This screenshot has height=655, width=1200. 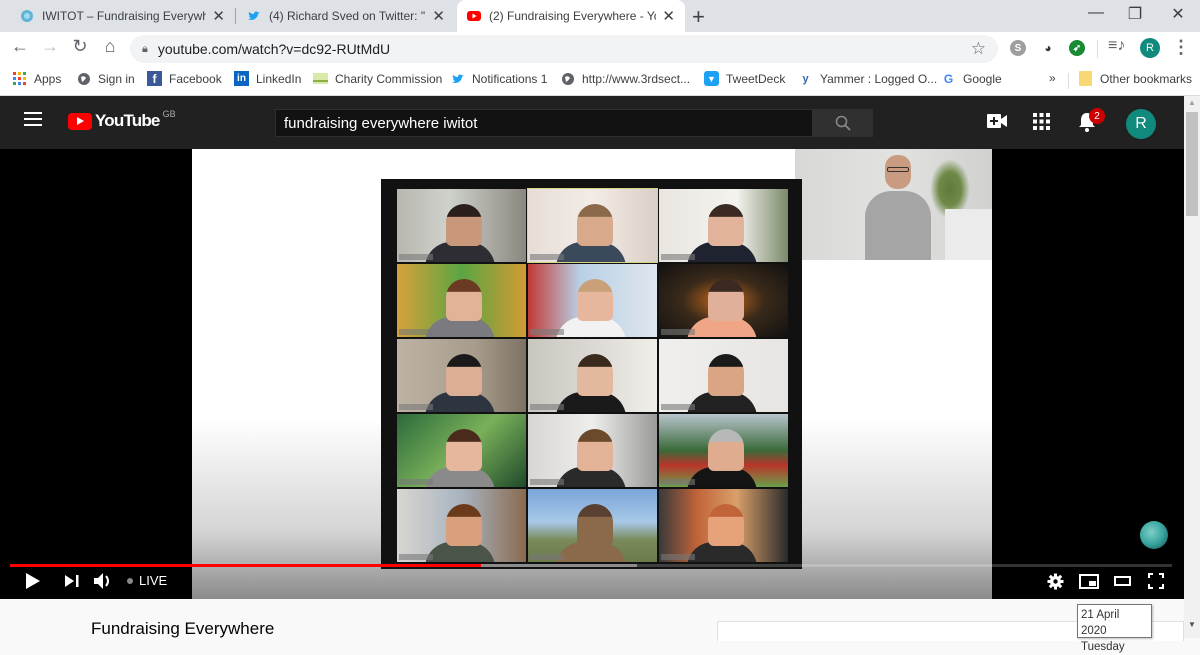 What do you see at coordinates (805, 78) in the screenshot?
I see `yammer-icon: y` at bounding box center [805, 78].